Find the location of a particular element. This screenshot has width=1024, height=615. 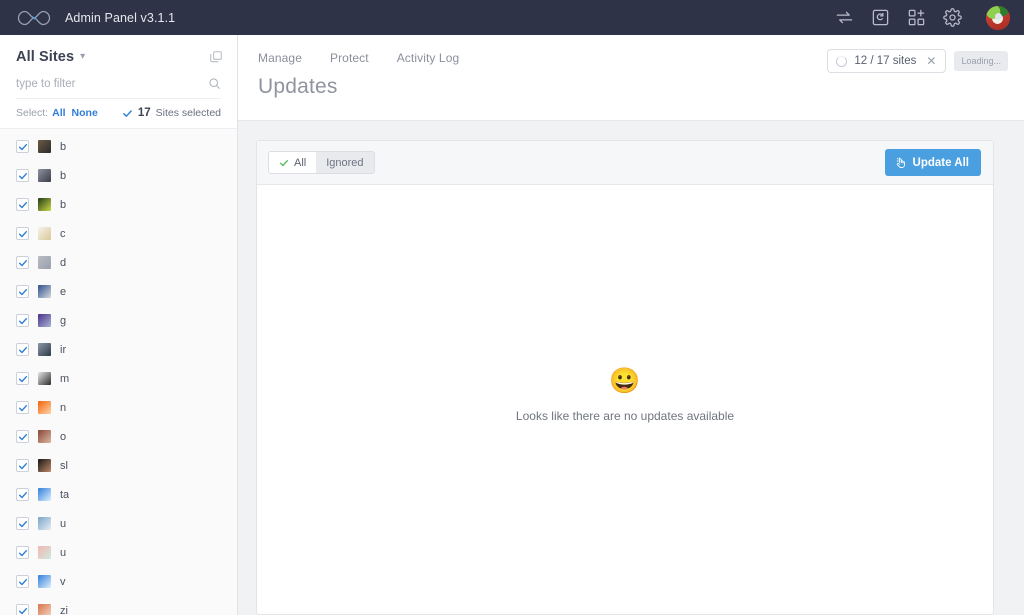

transfer-icon is located at coordinates (844, 17).